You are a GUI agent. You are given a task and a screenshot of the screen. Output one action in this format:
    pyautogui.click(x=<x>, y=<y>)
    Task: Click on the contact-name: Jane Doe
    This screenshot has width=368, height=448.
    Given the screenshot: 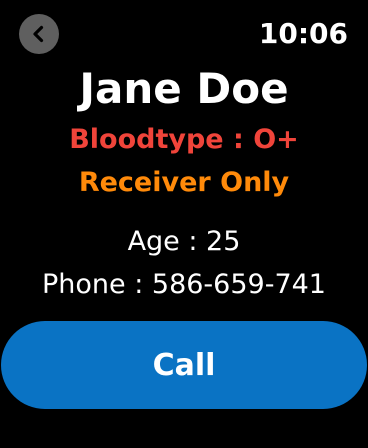 What is the action you would take?
    pyautogui.click(x=184, y=88)
    